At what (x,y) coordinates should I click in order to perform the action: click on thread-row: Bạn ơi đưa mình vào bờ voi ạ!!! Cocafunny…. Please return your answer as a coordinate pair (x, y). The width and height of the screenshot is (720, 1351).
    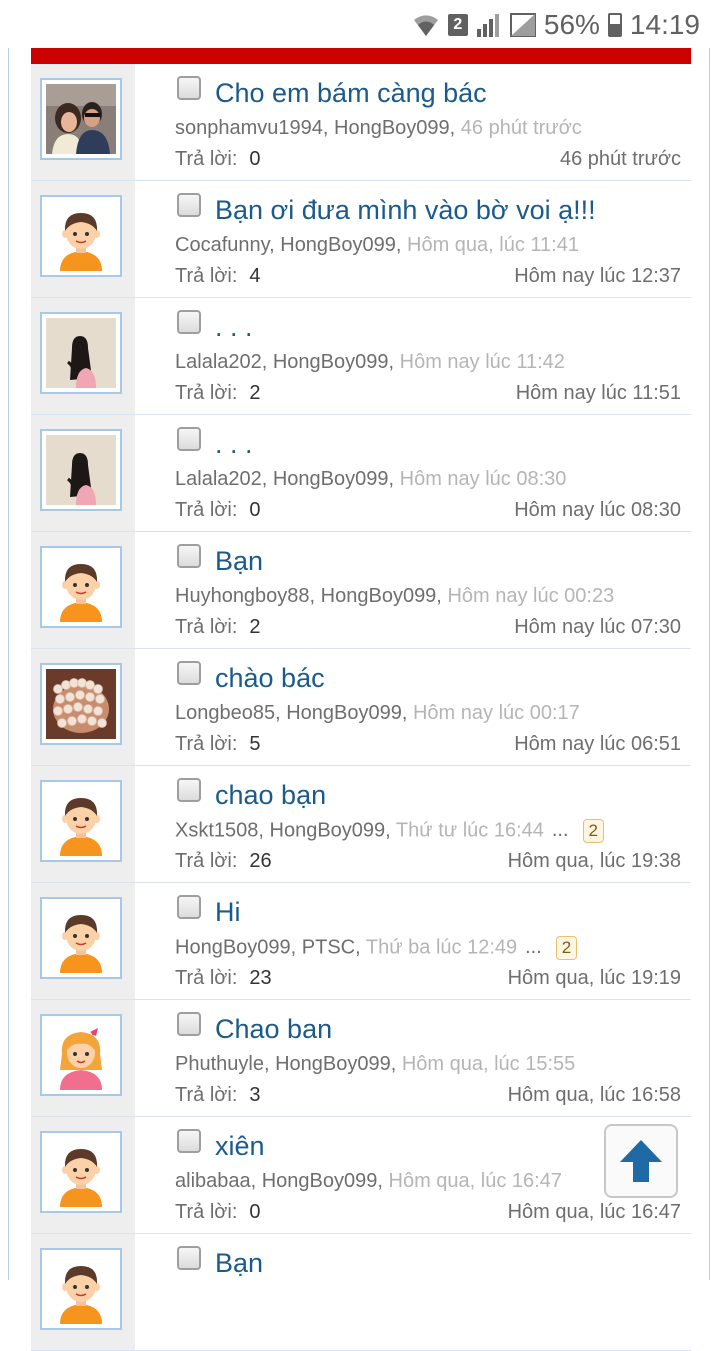
    Looking at the image, I should click on (361, 239).